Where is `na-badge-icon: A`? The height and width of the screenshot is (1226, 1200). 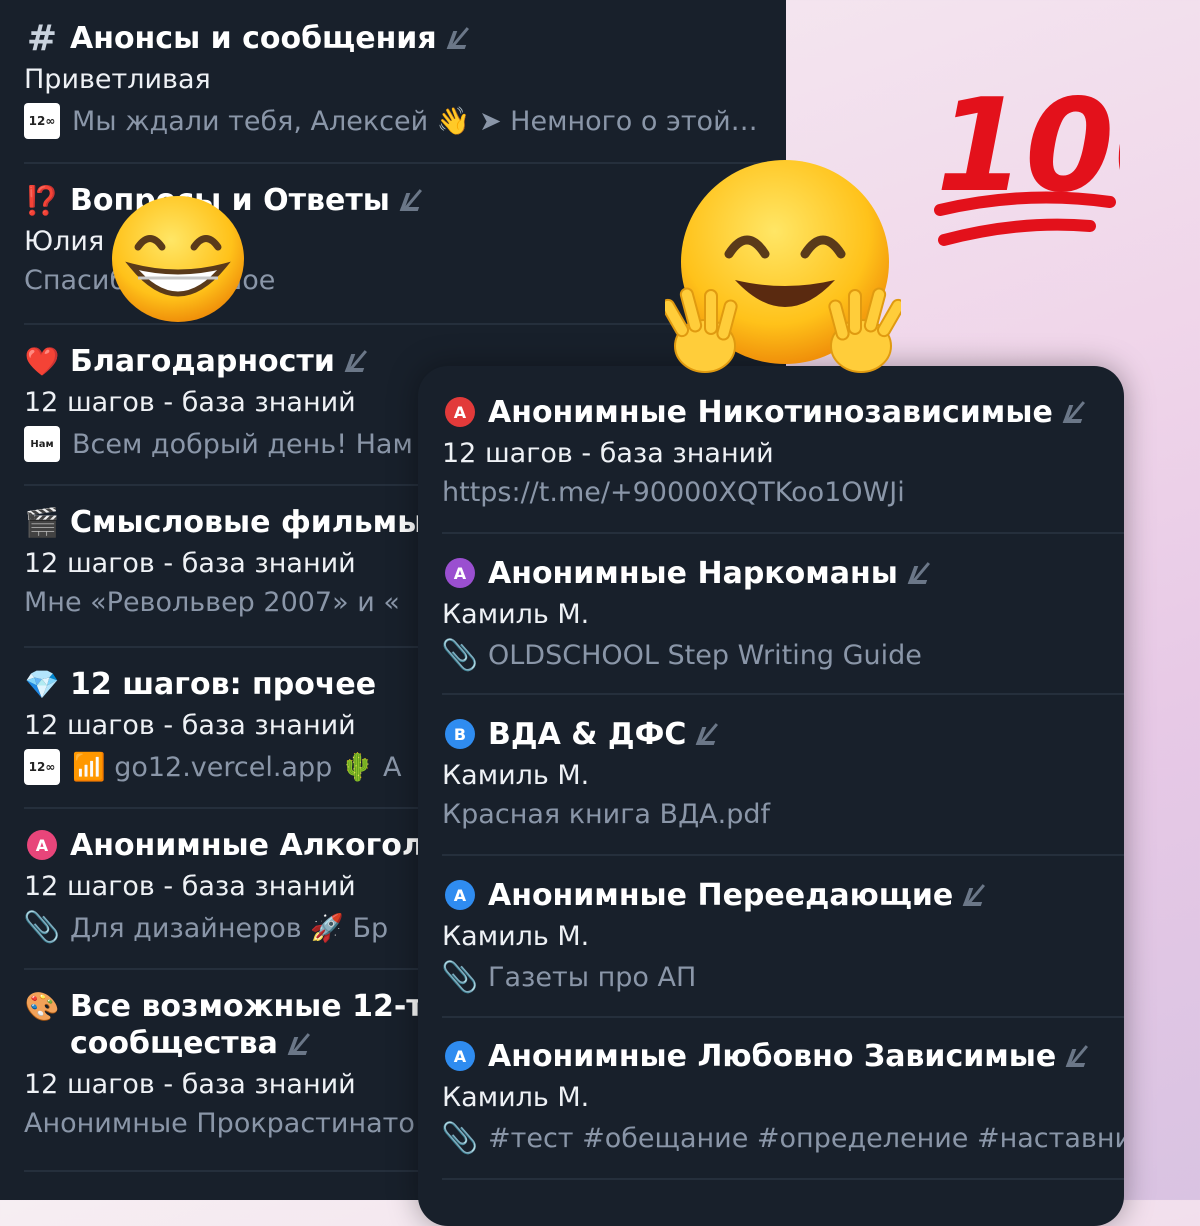
na-badge-icon: A is located at coordinates (460, 573).